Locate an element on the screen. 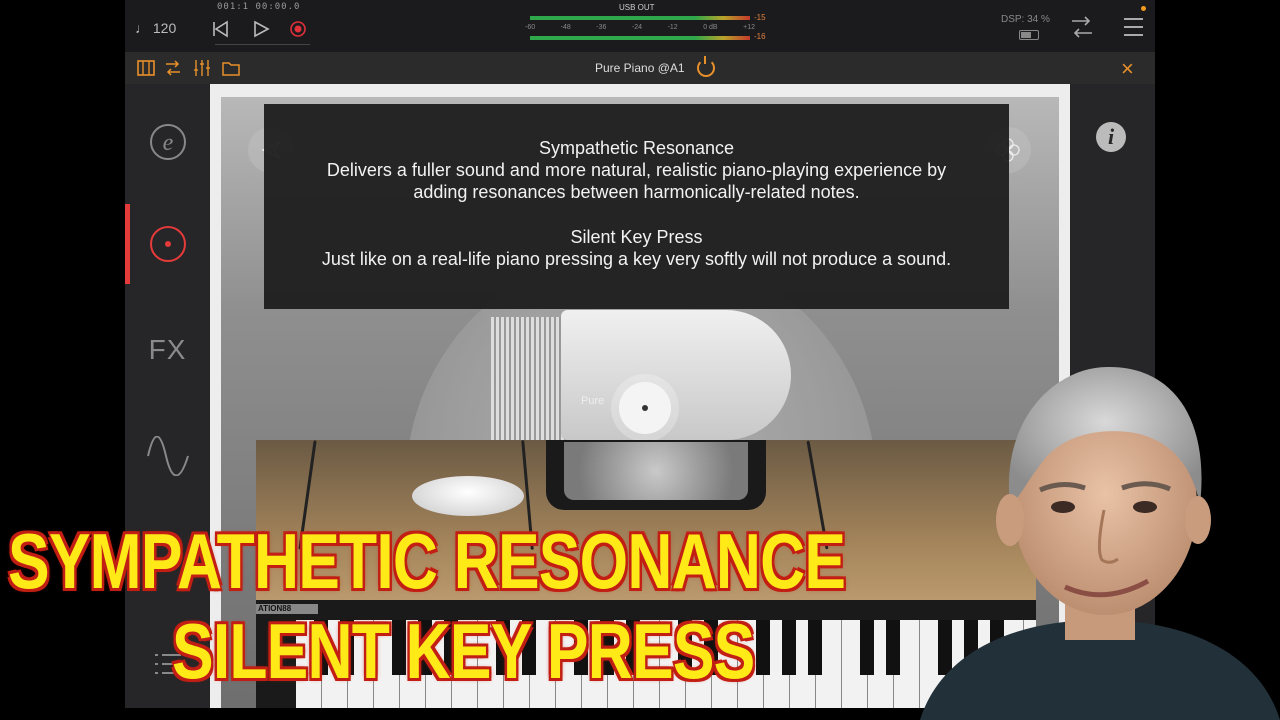 The image size is (1280, 720). knob-dot is located at coordinates (645, 408).